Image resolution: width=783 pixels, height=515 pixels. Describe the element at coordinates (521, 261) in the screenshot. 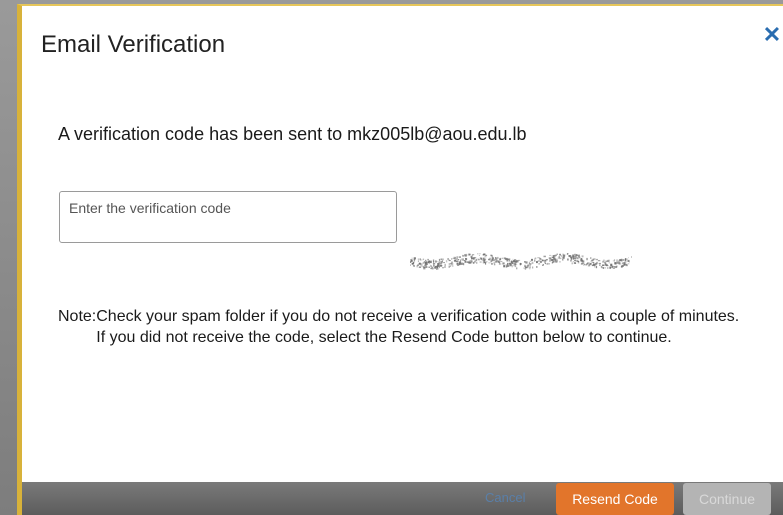

I see `scrambled-captcha-image` at that location.